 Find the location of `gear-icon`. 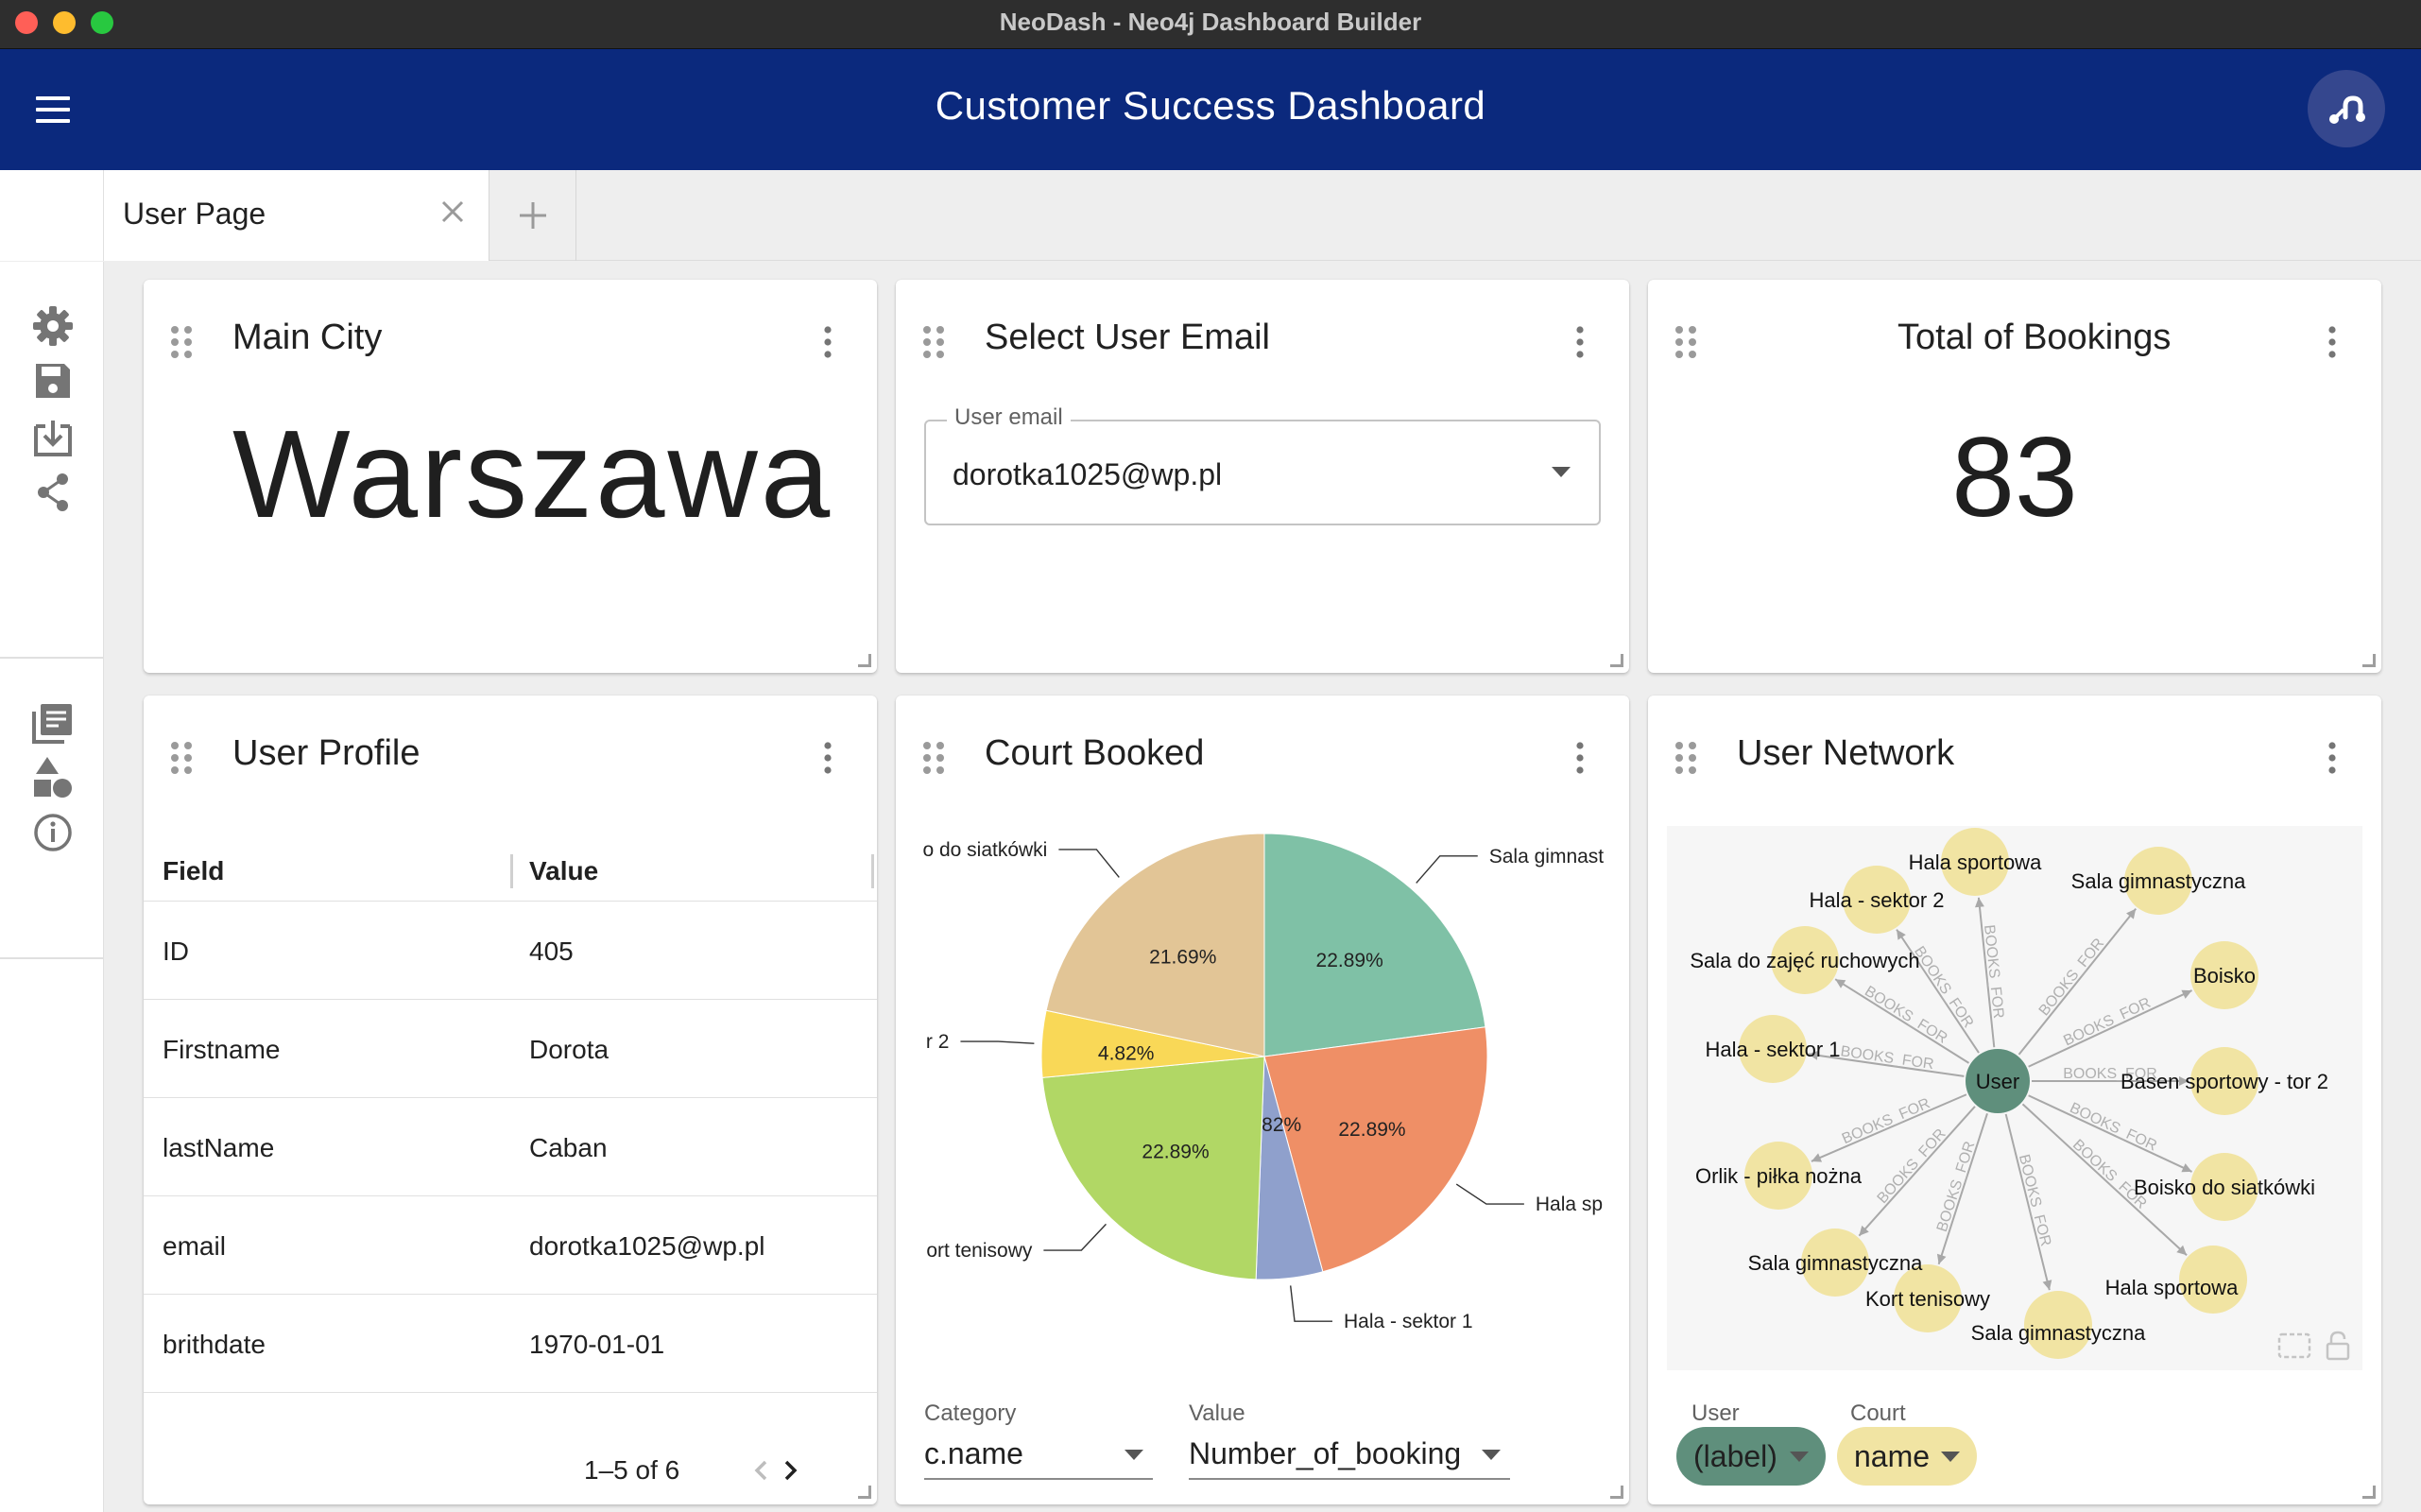

gear-icon is located at coordinates (52, 326).